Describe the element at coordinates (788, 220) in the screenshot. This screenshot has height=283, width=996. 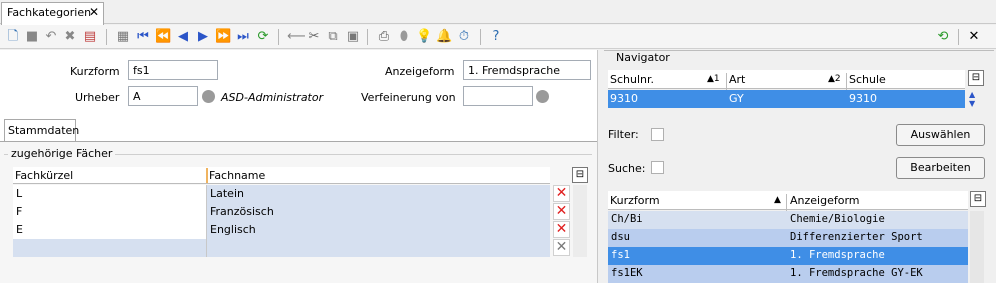
I see `list-item: Ch/Bi Chemie/Biologie` at that location.